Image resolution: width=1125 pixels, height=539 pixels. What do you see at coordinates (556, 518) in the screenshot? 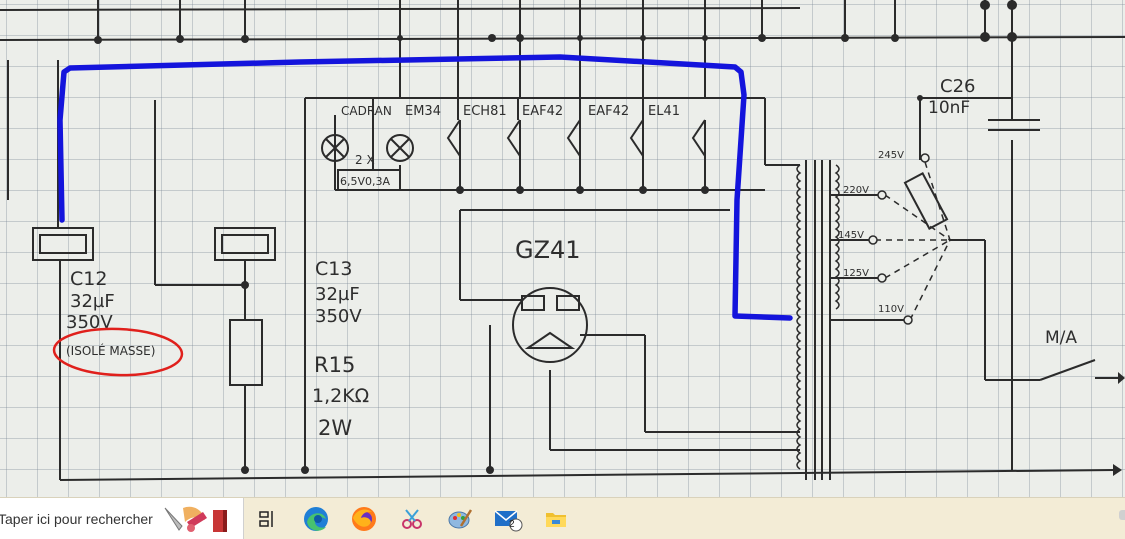
I see `file-explorer-icon` at bounding box center [556, 518].